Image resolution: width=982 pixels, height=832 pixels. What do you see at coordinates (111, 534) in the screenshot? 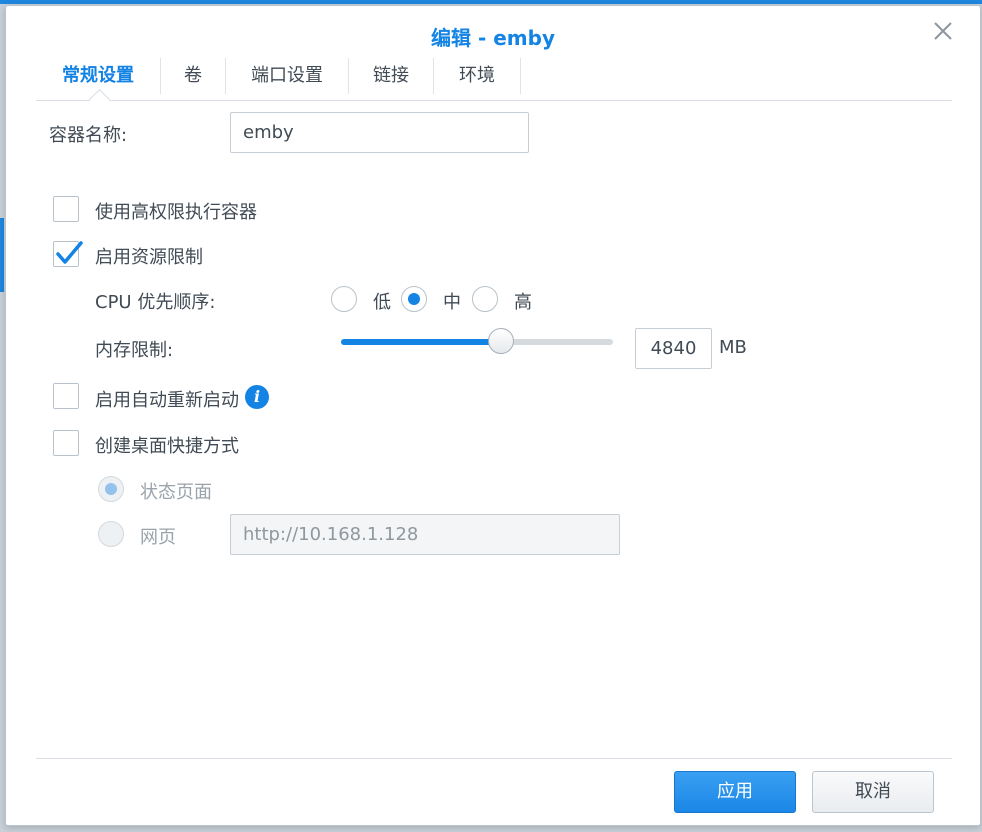
I see `webpage-radio` at bounding box center [111, 534].